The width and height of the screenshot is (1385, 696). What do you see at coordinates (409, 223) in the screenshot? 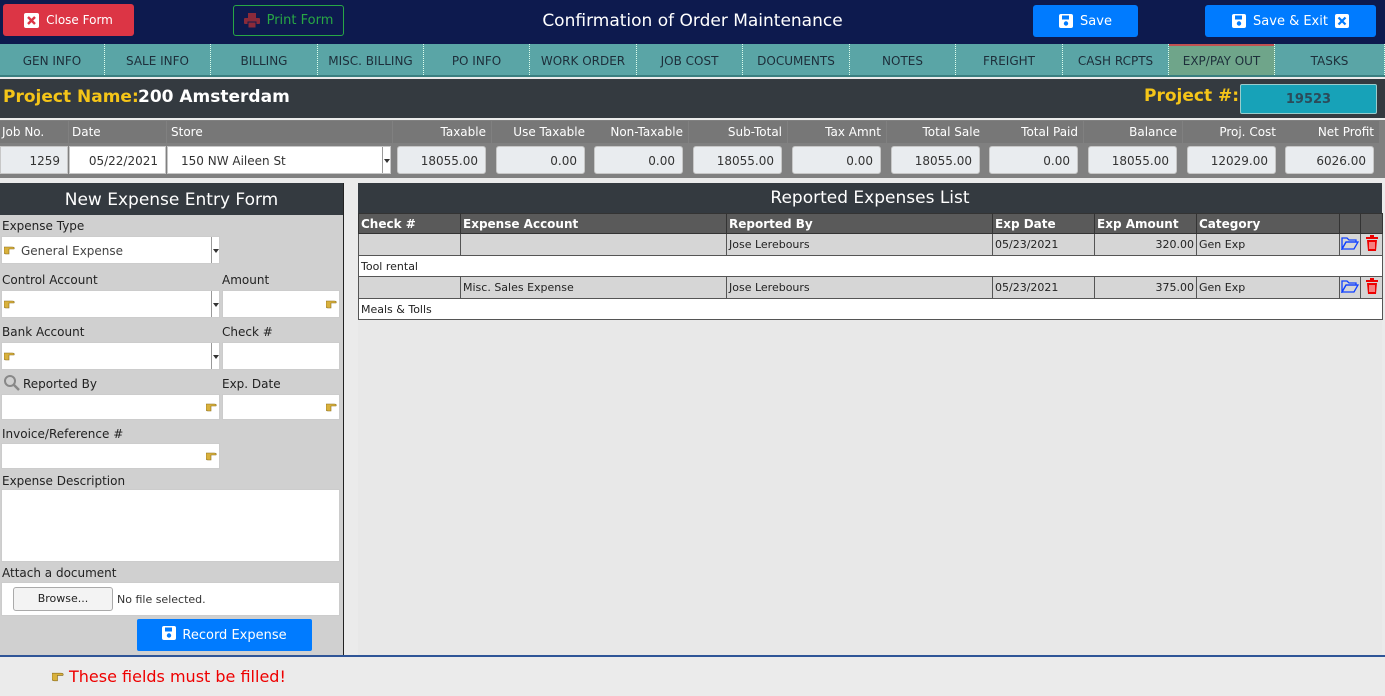
I see `column-header-check: Check #` at bounding box center [409, 223].